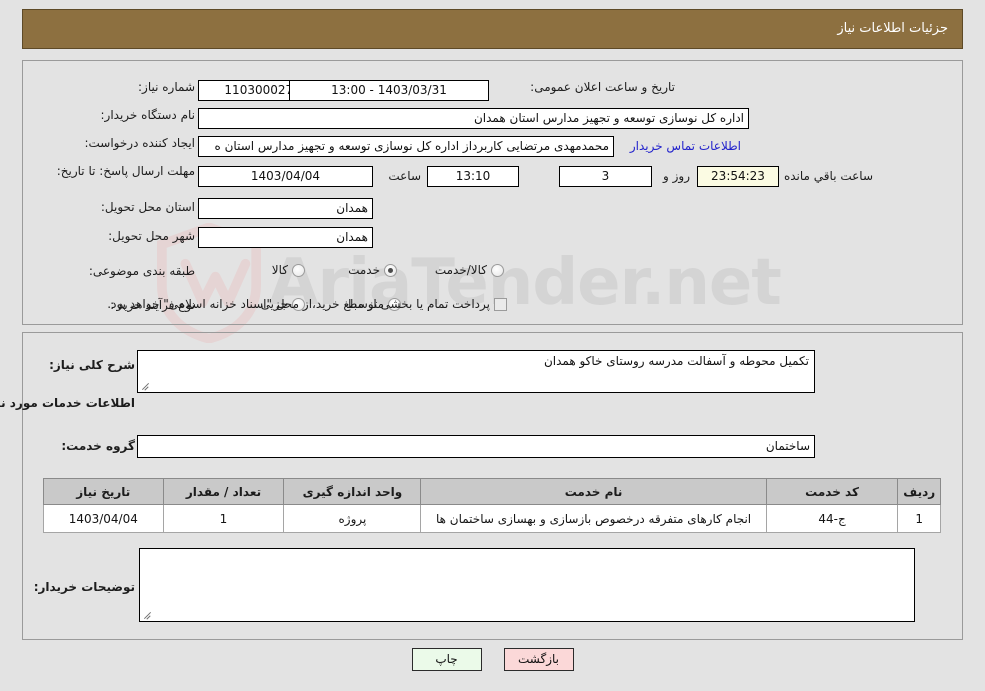  Describe the element at coordinates (497, 270) in the screenshot. I see `category-radio-kala-khedmat` at that location.